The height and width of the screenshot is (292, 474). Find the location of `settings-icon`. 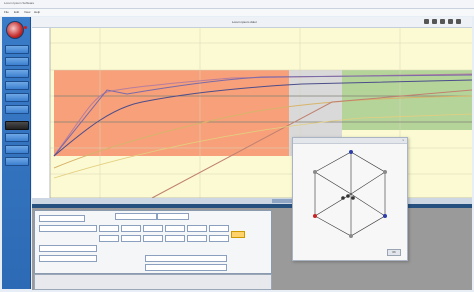

settings-icon is located at coordinates (458, 21).